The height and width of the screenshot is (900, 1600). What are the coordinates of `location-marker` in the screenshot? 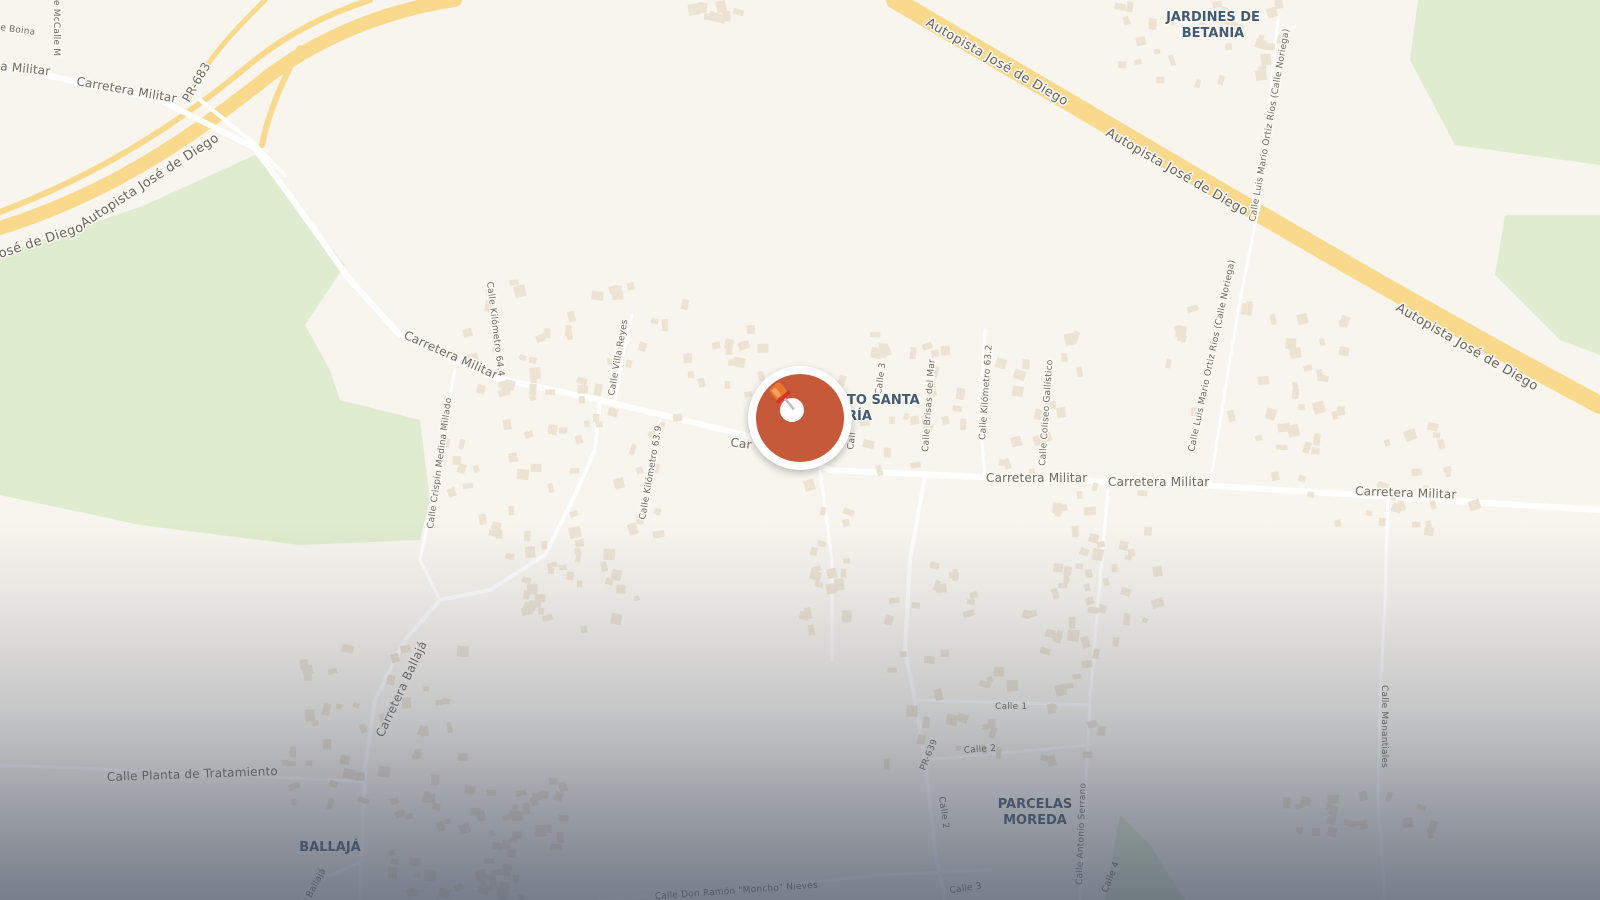 It's located at (800, 418).